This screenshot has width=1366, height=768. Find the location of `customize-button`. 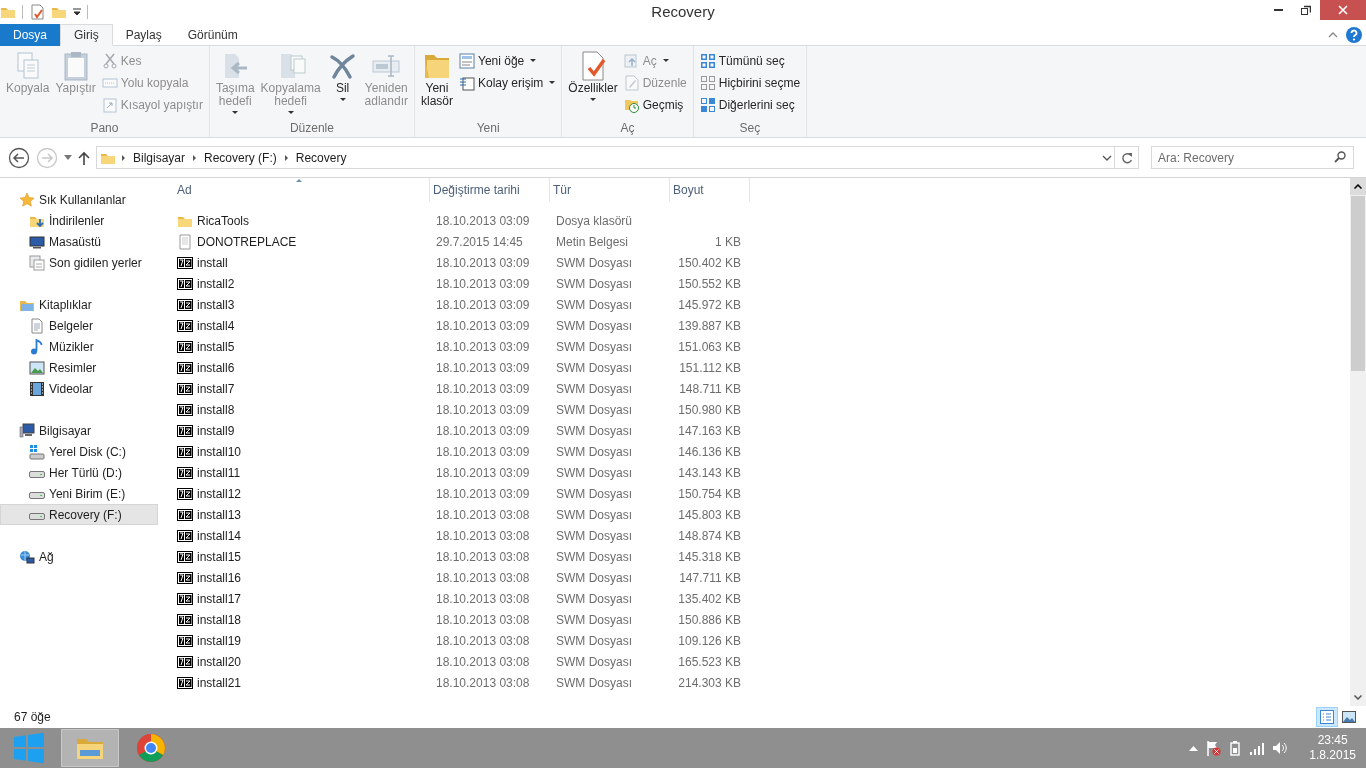

customize-button is located at coordinates (77, 12).